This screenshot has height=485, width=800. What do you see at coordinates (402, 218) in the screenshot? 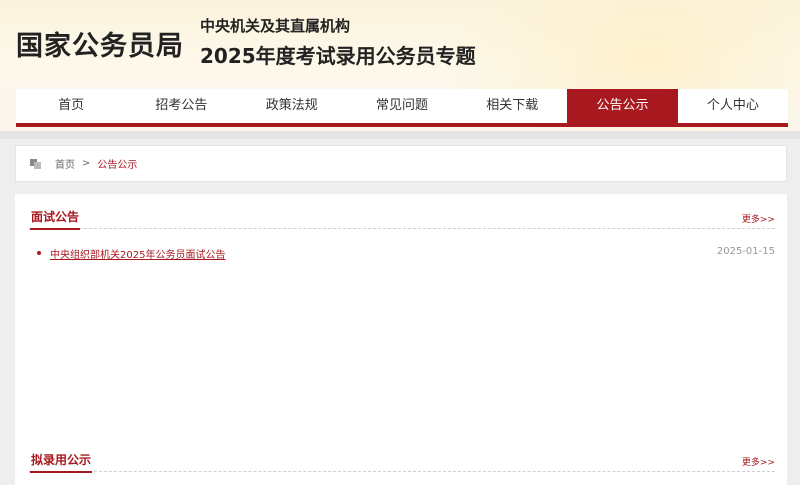
I see `section-header-interview: 面试公告 更多>>` at bounding box center [402, 218].